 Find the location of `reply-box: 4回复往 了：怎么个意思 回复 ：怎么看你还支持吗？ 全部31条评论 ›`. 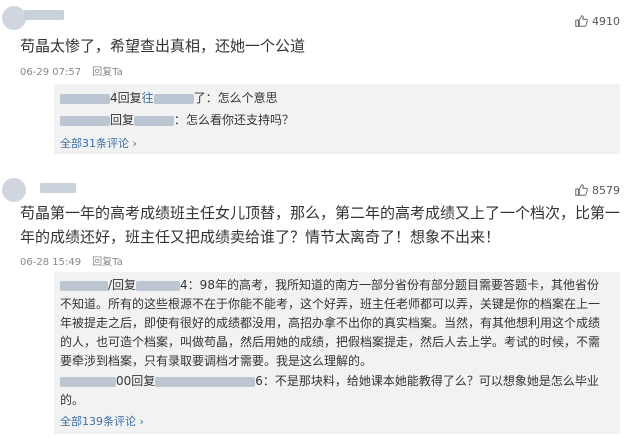

reply-box: 4回复往 了：怎么个意思 回复 ：怎么看你还支持吗？ 全部31条评论 › is located at coordinates (337, 119).